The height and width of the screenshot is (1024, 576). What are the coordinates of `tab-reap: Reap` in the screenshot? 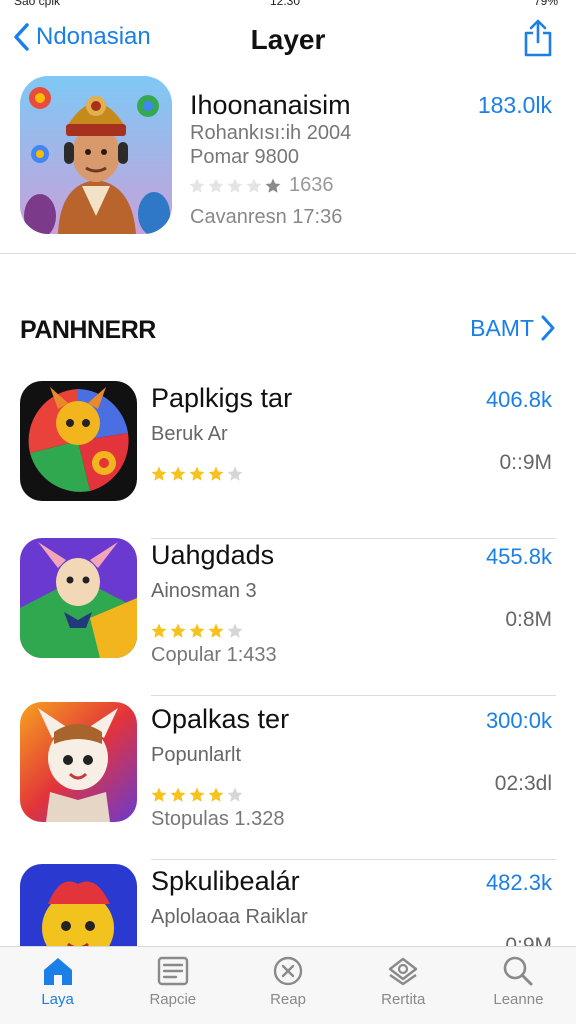 It's located at (287, 985).